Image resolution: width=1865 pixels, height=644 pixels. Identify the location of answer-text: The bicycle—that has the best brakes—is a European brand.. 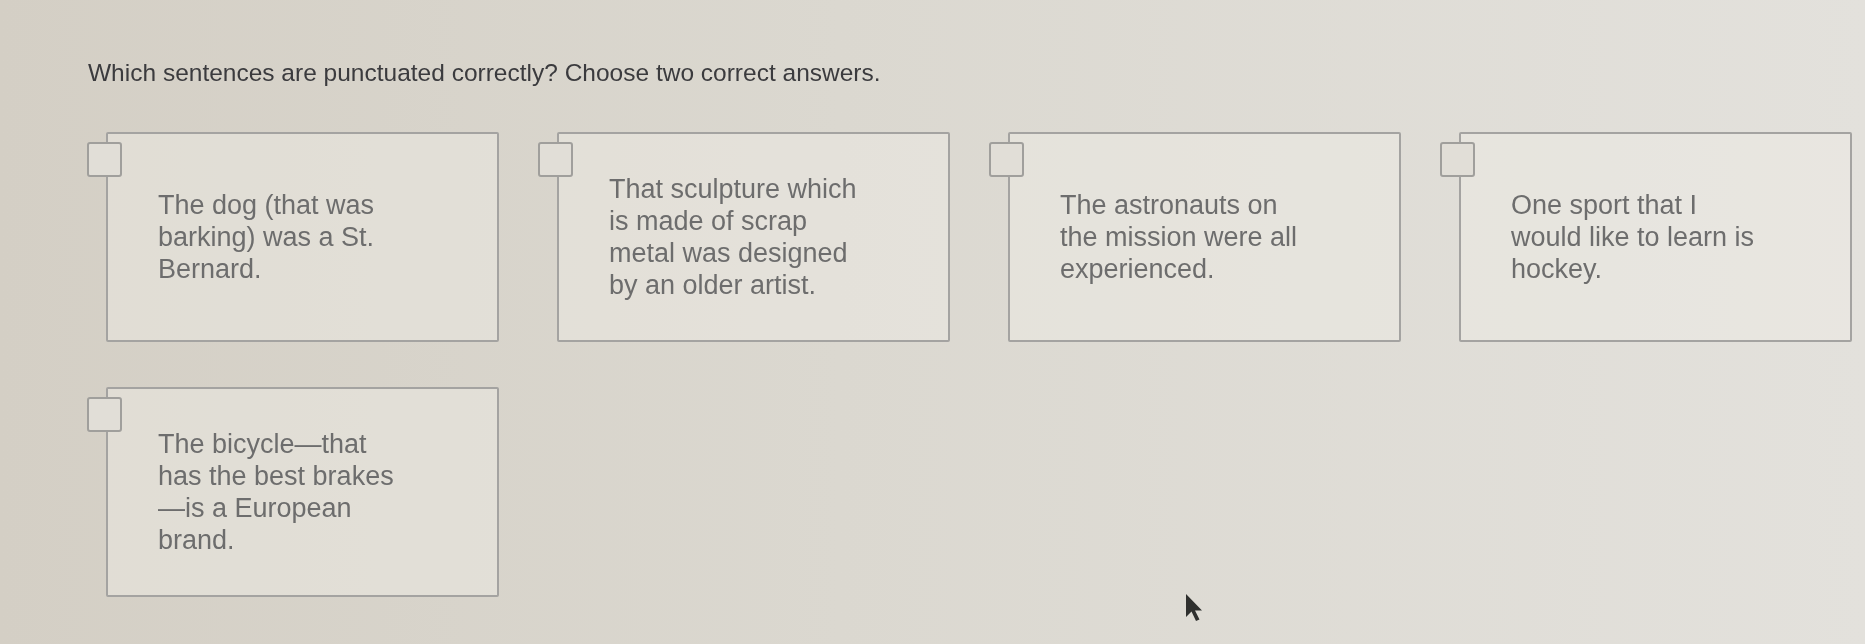
(276, 492).